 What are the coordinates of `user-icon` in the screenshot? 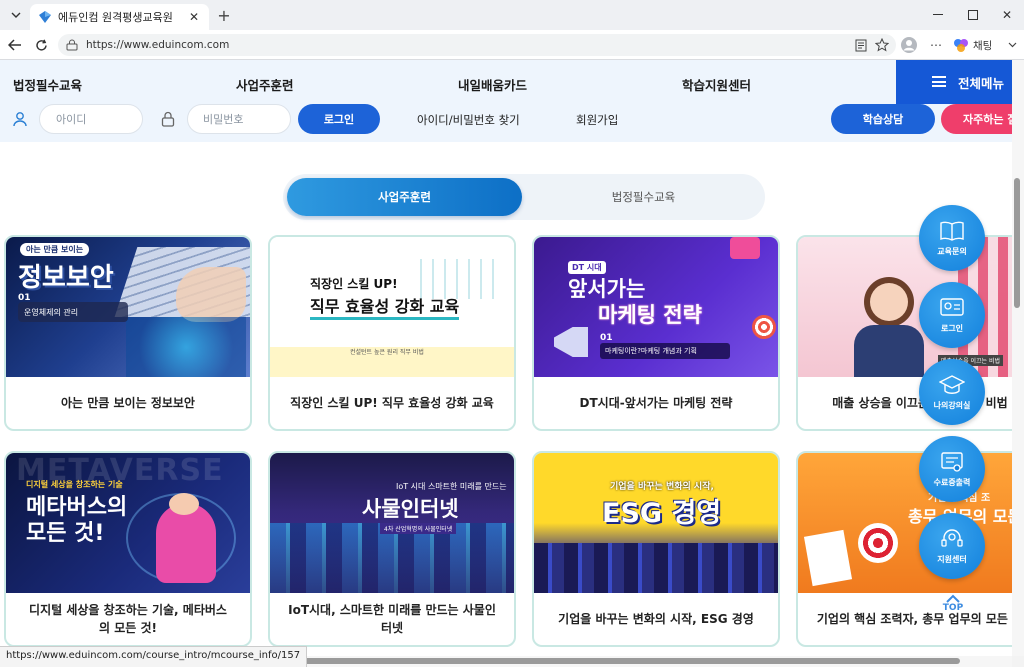 It's located at (20, 119).